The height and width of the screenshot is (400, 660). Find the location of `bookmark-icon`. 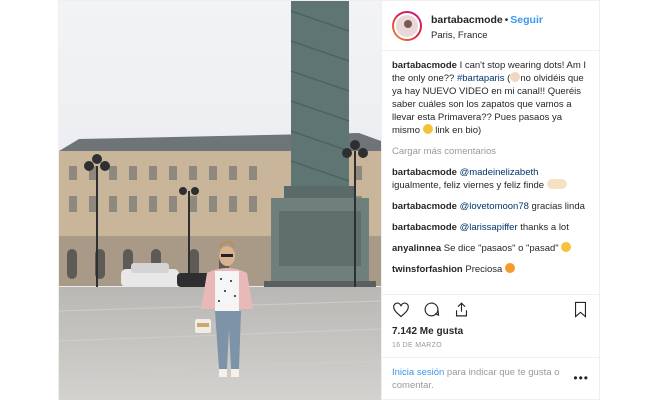

bookmark-icon is located at coordinates (580, 310).